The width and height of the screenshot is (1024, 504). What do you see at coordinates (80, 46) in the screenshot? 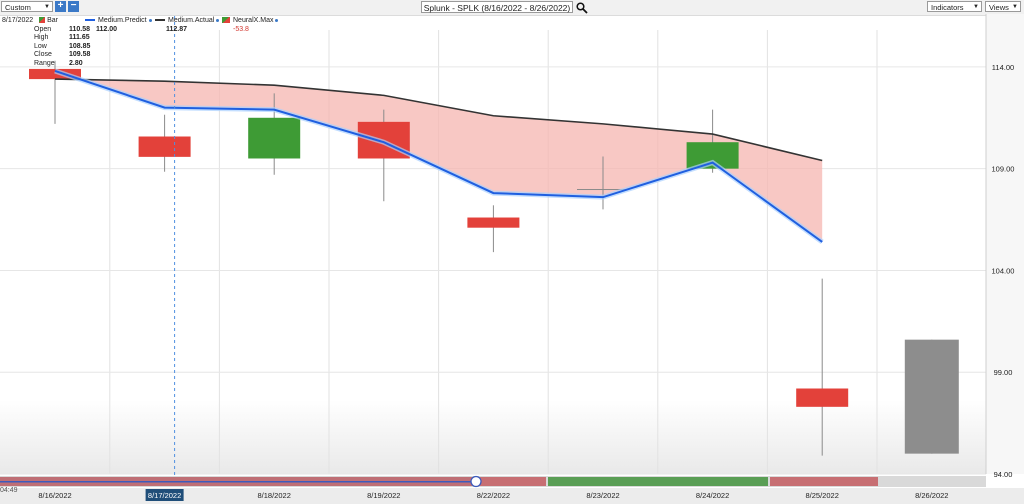
I see `low-value: 108.85` at bounding box center [80, 46].